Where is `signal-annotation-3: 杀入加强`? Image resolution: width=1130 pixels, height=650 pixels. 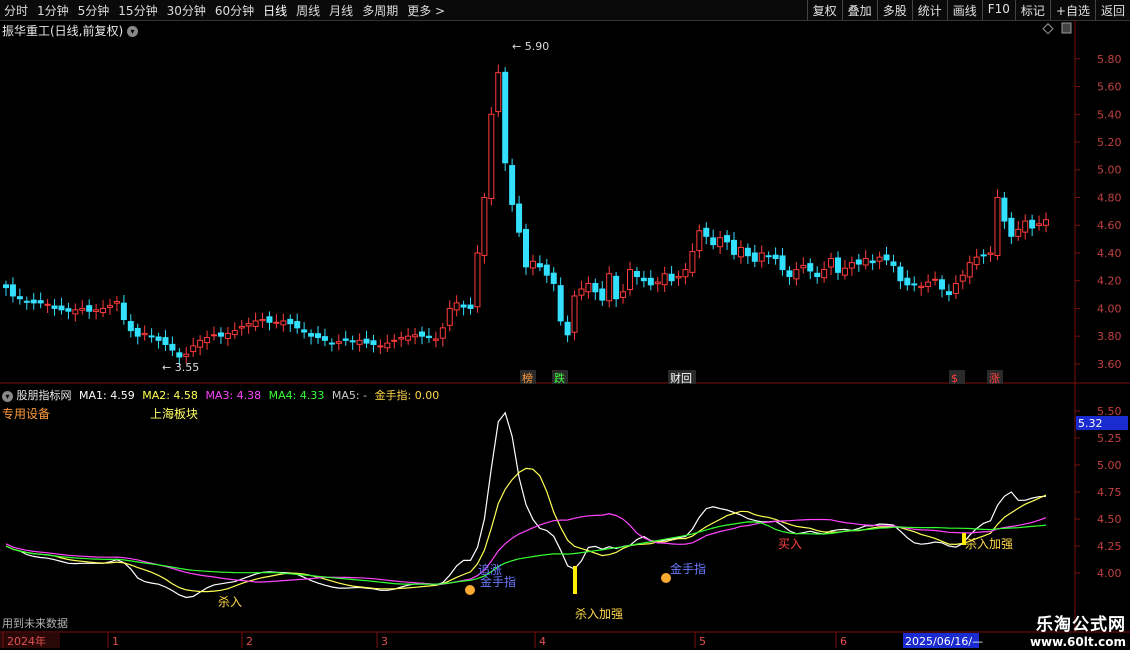
signal-annotation-3: 杀入加强 is located at coordinates (599, 613).